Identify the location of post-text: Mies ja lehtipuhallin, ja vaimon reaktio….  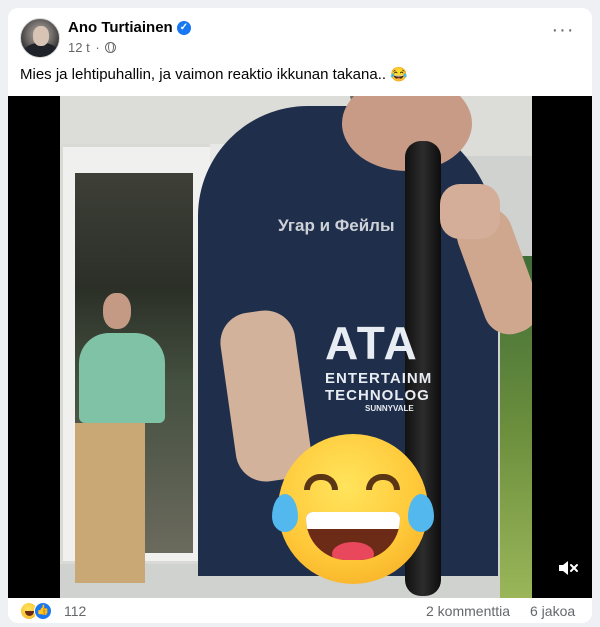
(214, 74).